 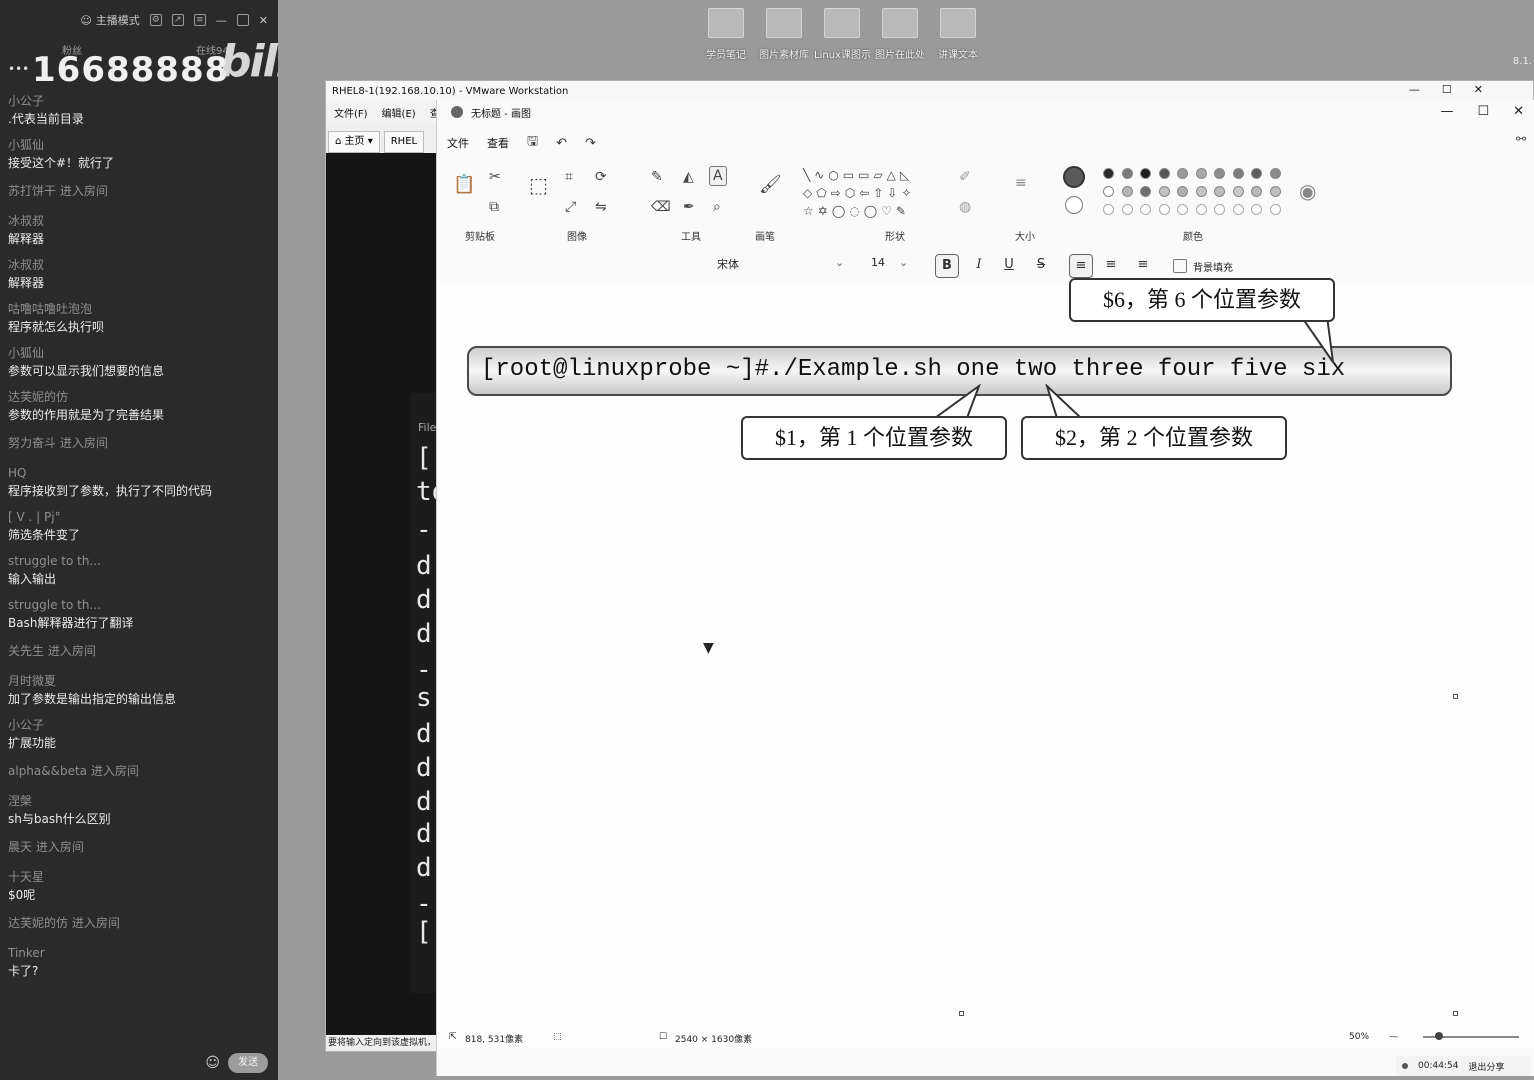 What do you see at coordinates (458, 143) in the screenshot?
I see `menu-file: 文件` at bounding box center [458, 143].